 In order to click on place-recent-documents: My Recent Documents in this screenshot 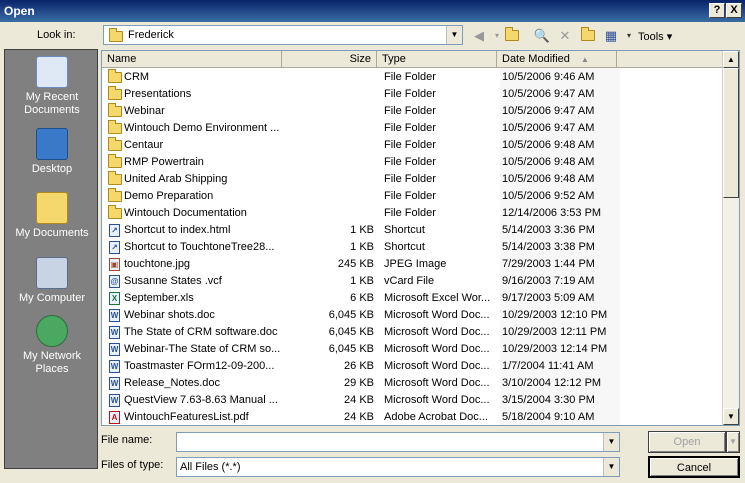, I will do `click(52, 86)`.